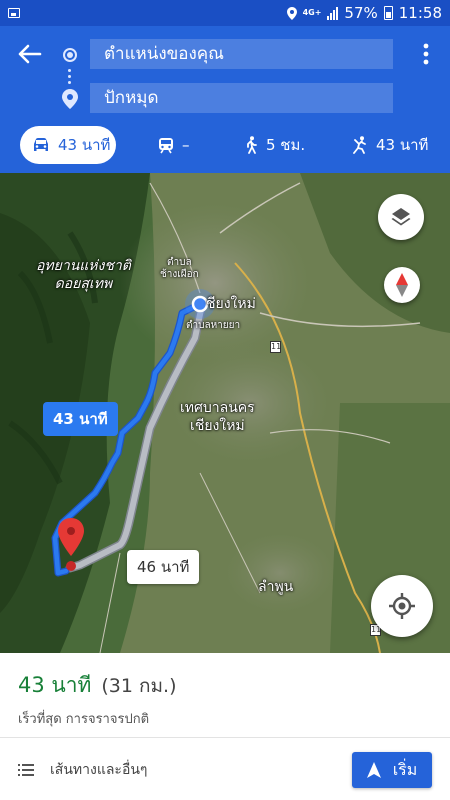  I want to click on origin-field: ตำแหน่งของคุณ, so click(241, 54).